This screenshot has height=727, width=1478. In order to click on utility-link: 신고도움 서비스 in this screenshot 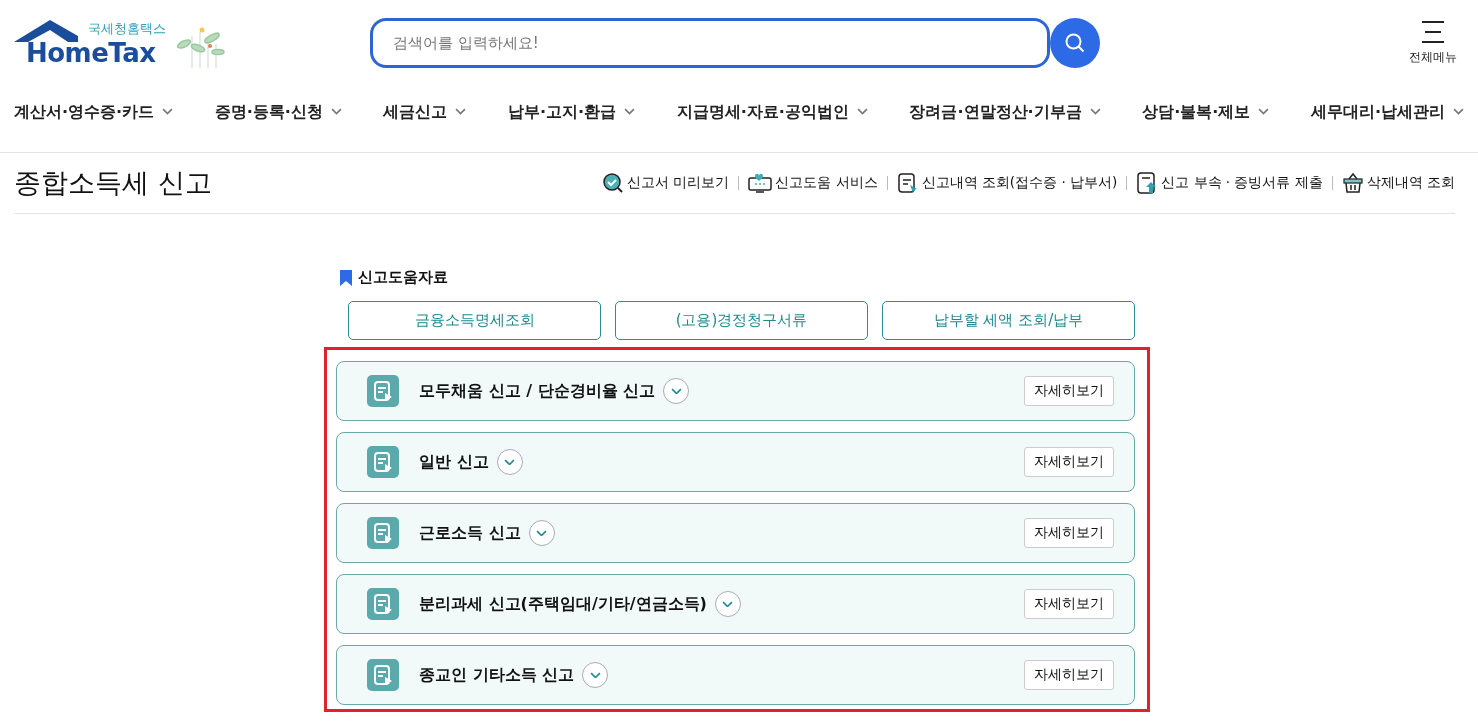, I will do `click(813, 183)`.